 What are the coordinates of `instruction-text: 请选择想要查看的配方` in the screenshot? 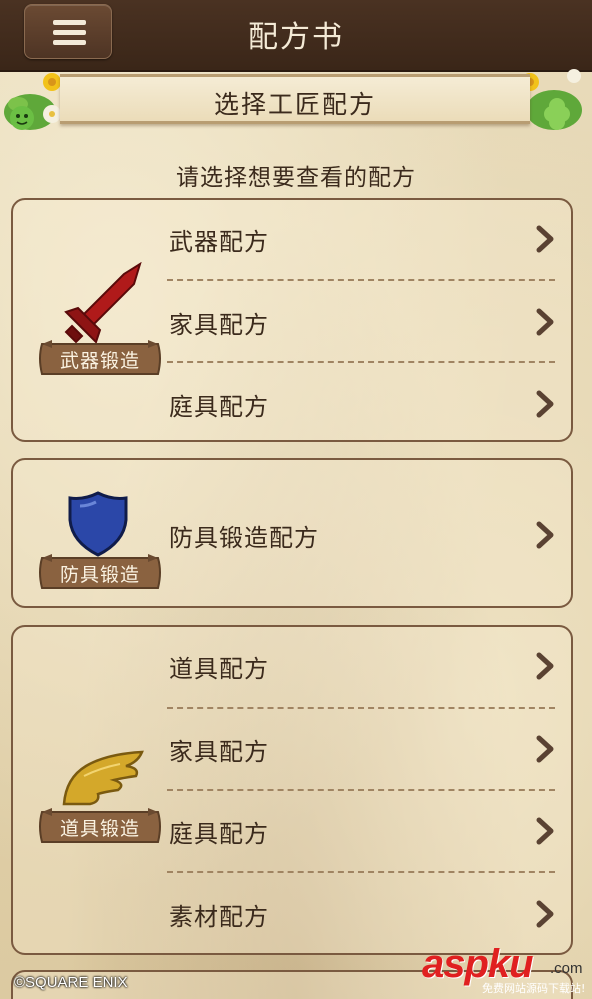 It's located at (296, 178).